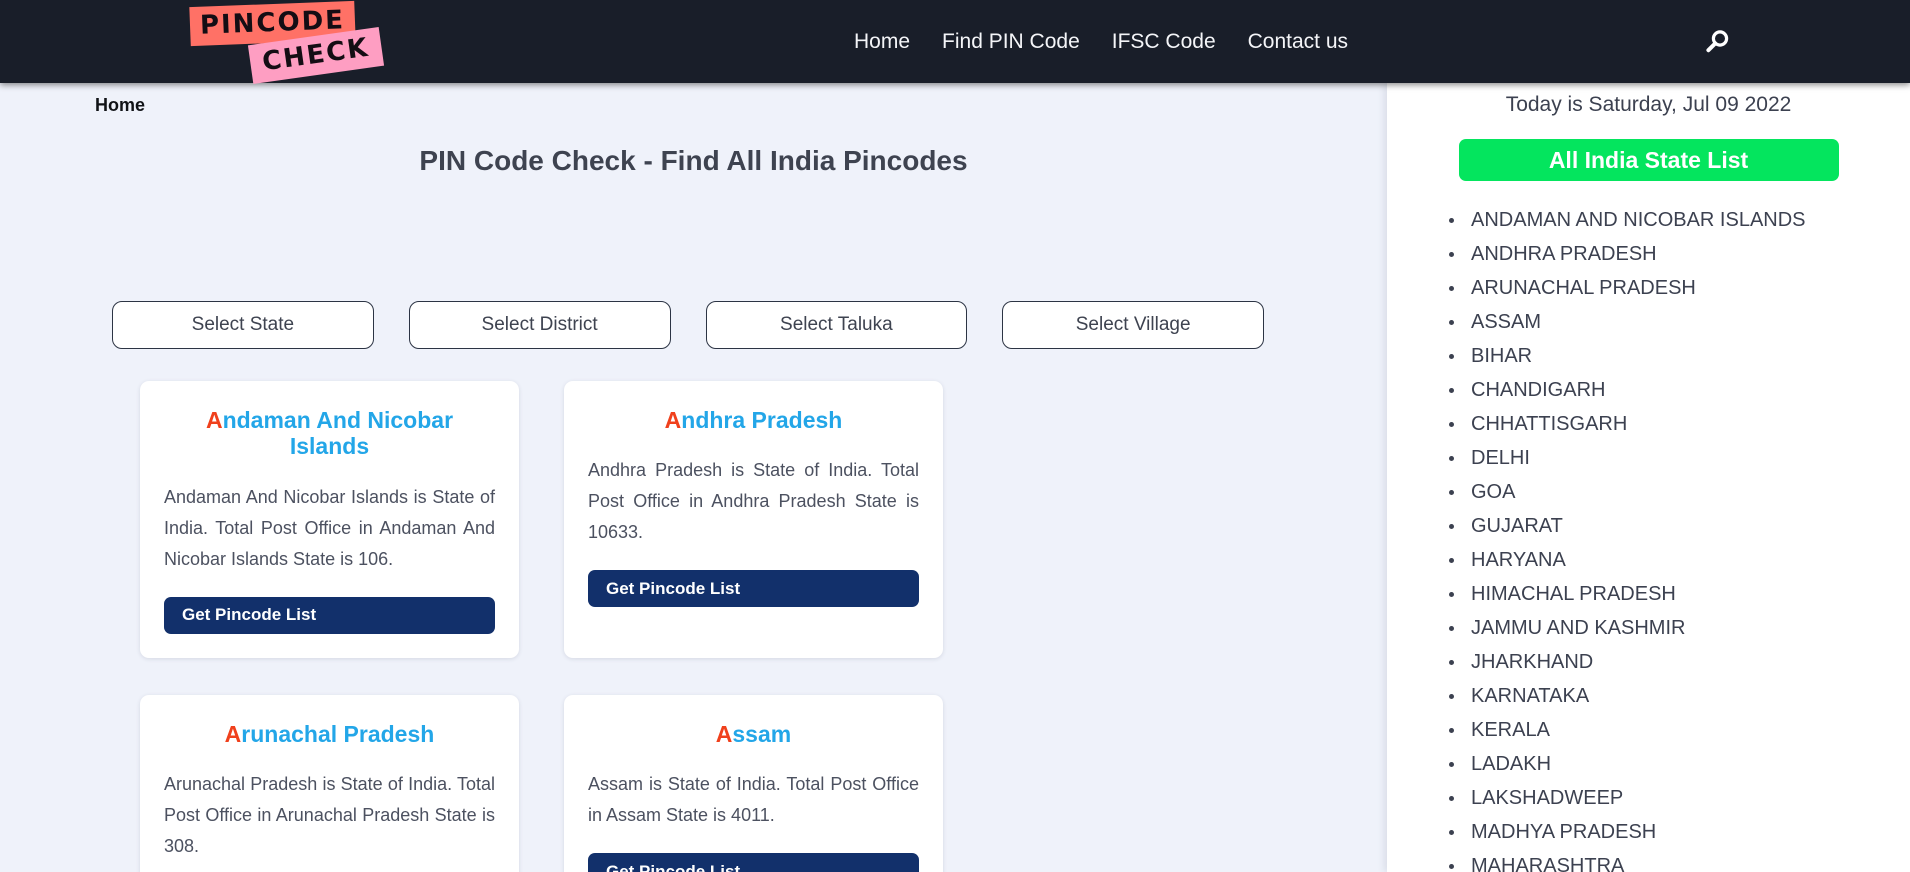  What do you see at coordinates (1679, 288) in the screenshot?
I see `state-list-item: ARUNACHAL PRADESH` at bounding box center [1679, 288].